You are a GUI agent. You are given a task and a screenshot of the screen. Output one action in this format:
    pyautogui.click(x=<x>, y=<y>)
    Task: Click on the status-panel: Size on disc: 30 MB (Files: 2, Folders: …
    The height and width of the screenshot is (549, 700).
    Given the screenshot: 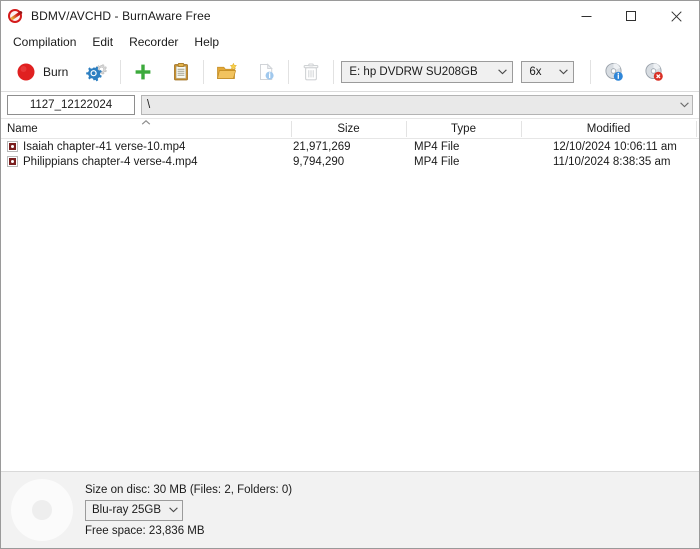 What is the action you would take?
    pyautogui.click(x=350, y=509)
    